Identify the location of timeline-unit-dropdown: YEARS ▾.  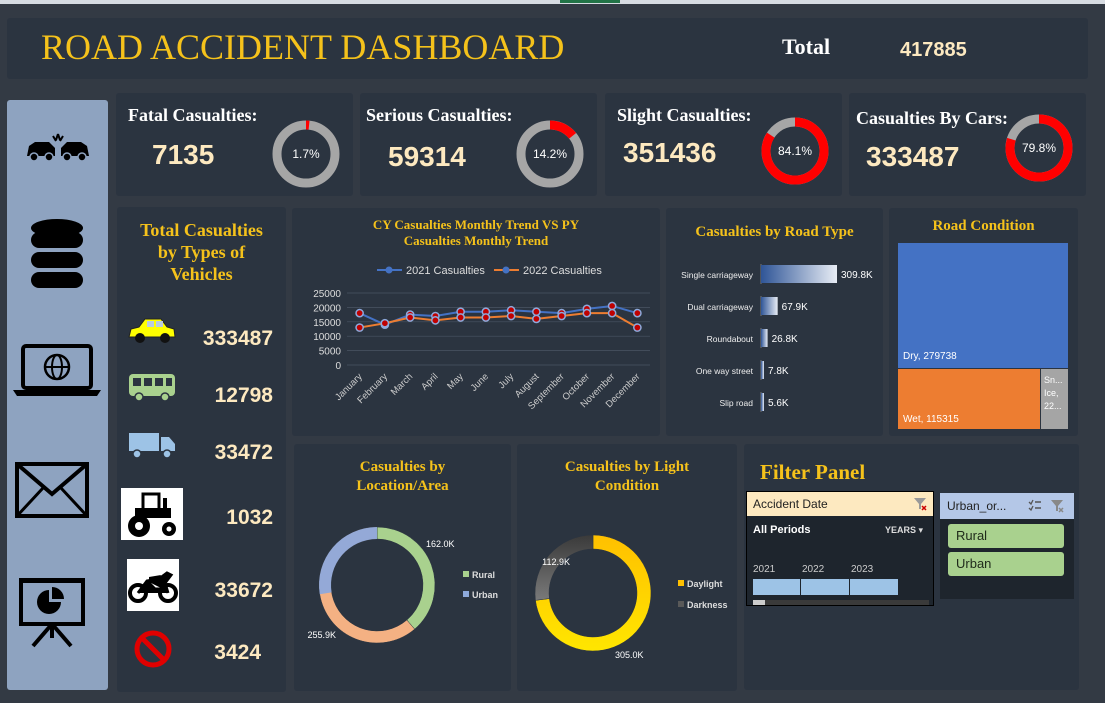
(904, 530).